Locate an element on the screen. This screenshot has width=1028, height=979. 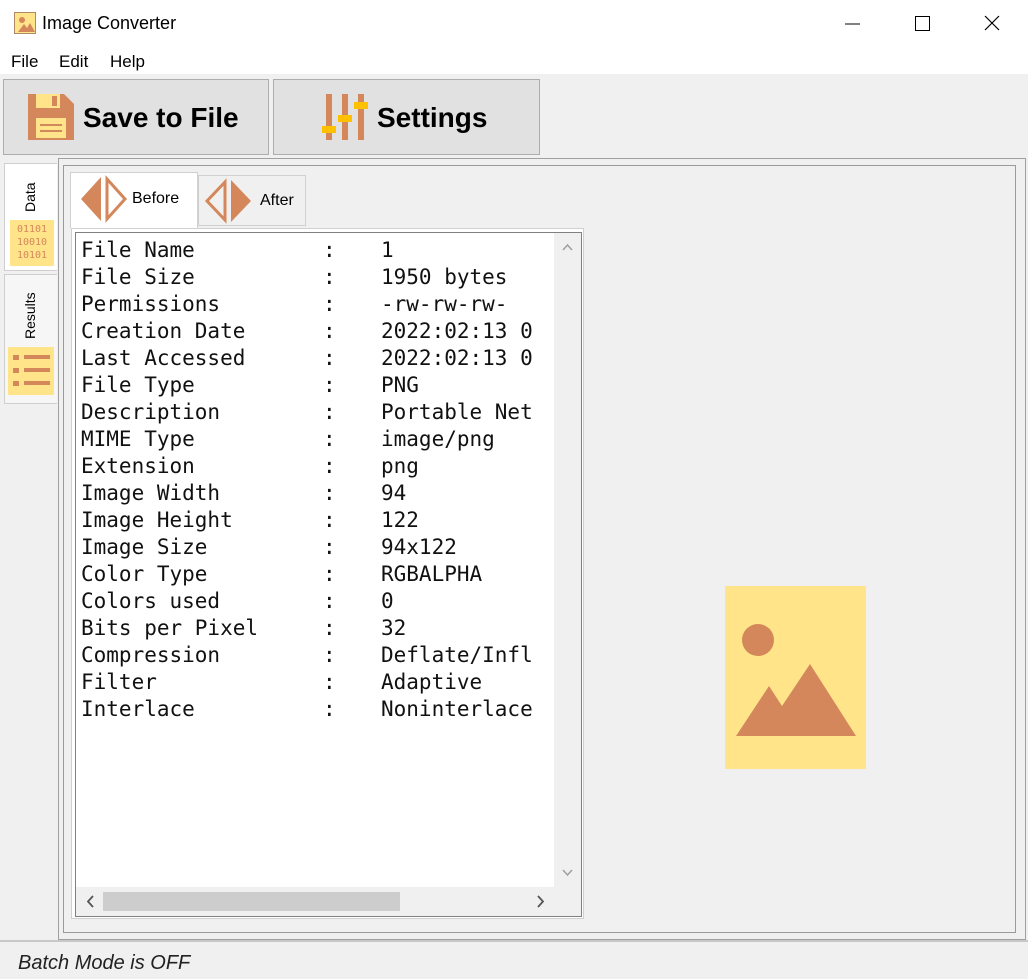
info-value: PNG is located at coordinates (400, 385).